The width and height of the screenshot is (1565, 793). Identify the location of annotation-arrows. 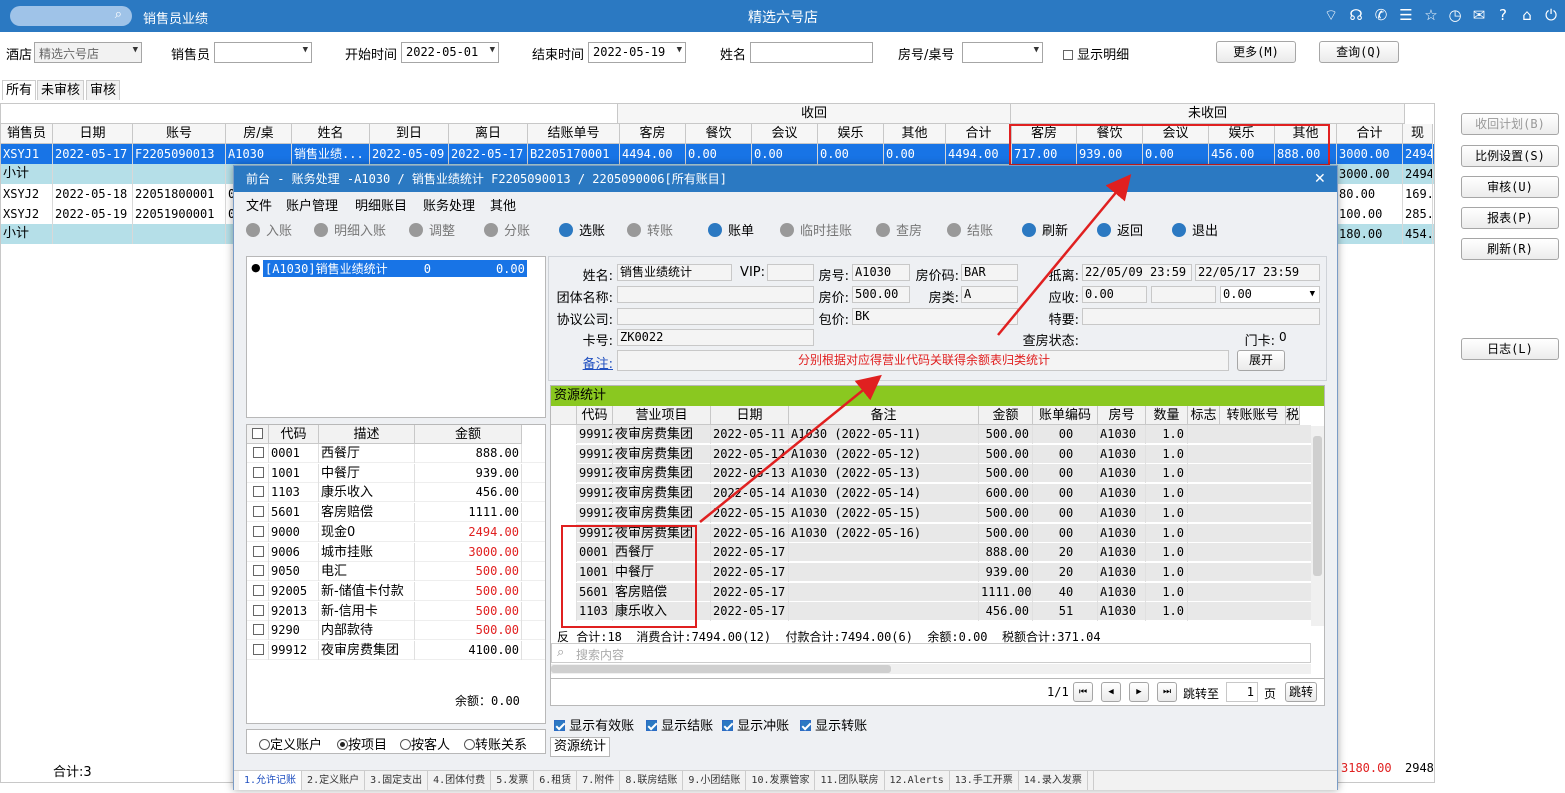
(915, 348).